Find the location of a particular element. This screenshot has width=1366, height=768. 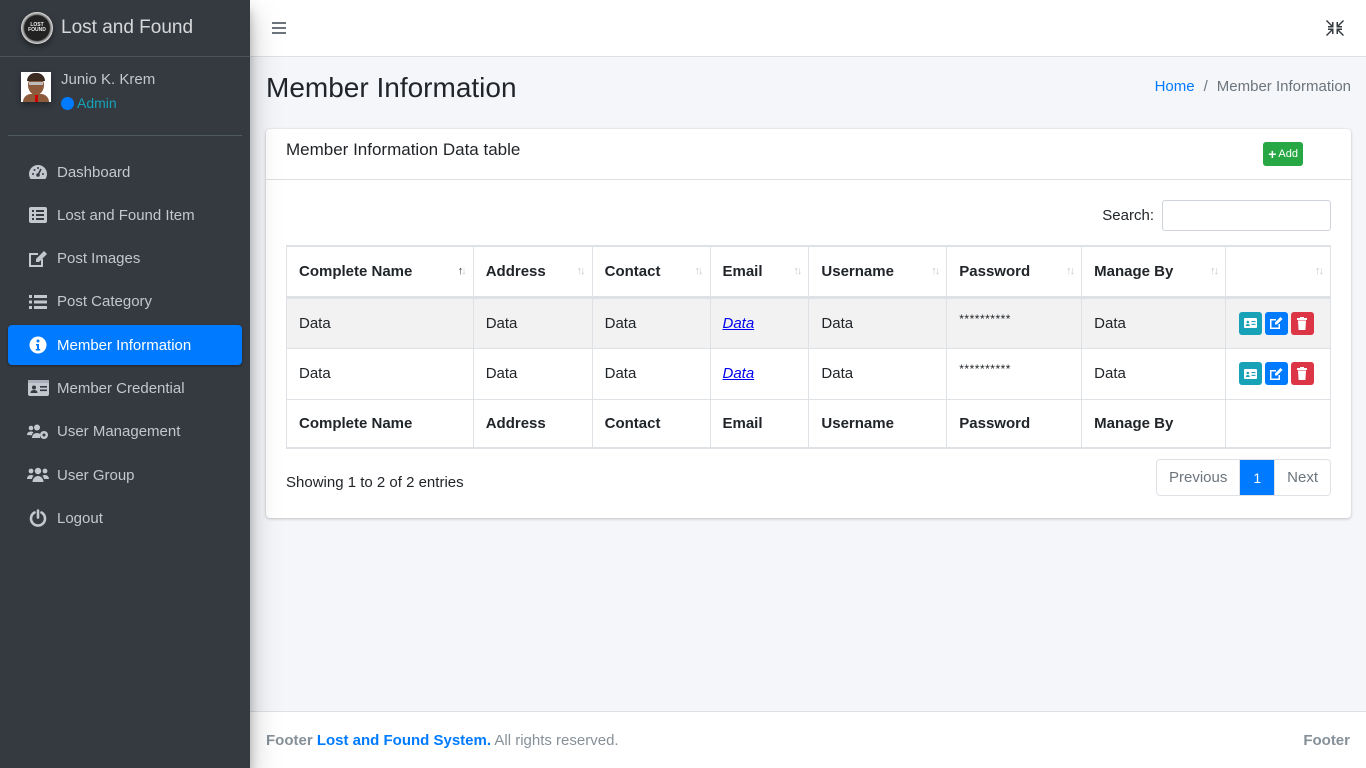

page-title: Member Information is located at coordinates (391, 87).